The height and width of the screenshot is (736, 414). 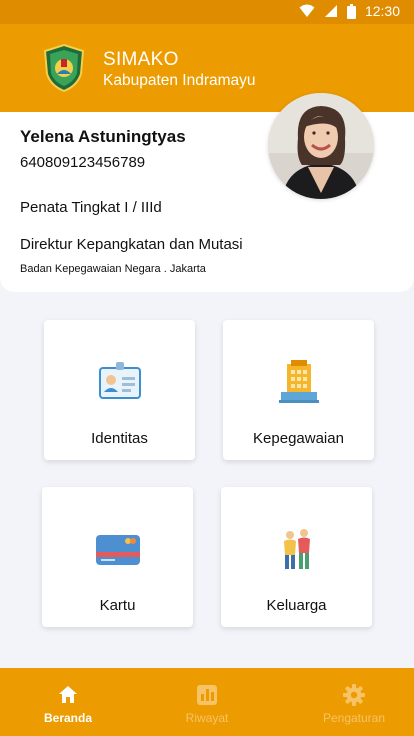 What do you see at coordinates (298, 438) in the screenshot?
I see `menu-card-label: Kepegawaian` at bounding box center [298, 438].